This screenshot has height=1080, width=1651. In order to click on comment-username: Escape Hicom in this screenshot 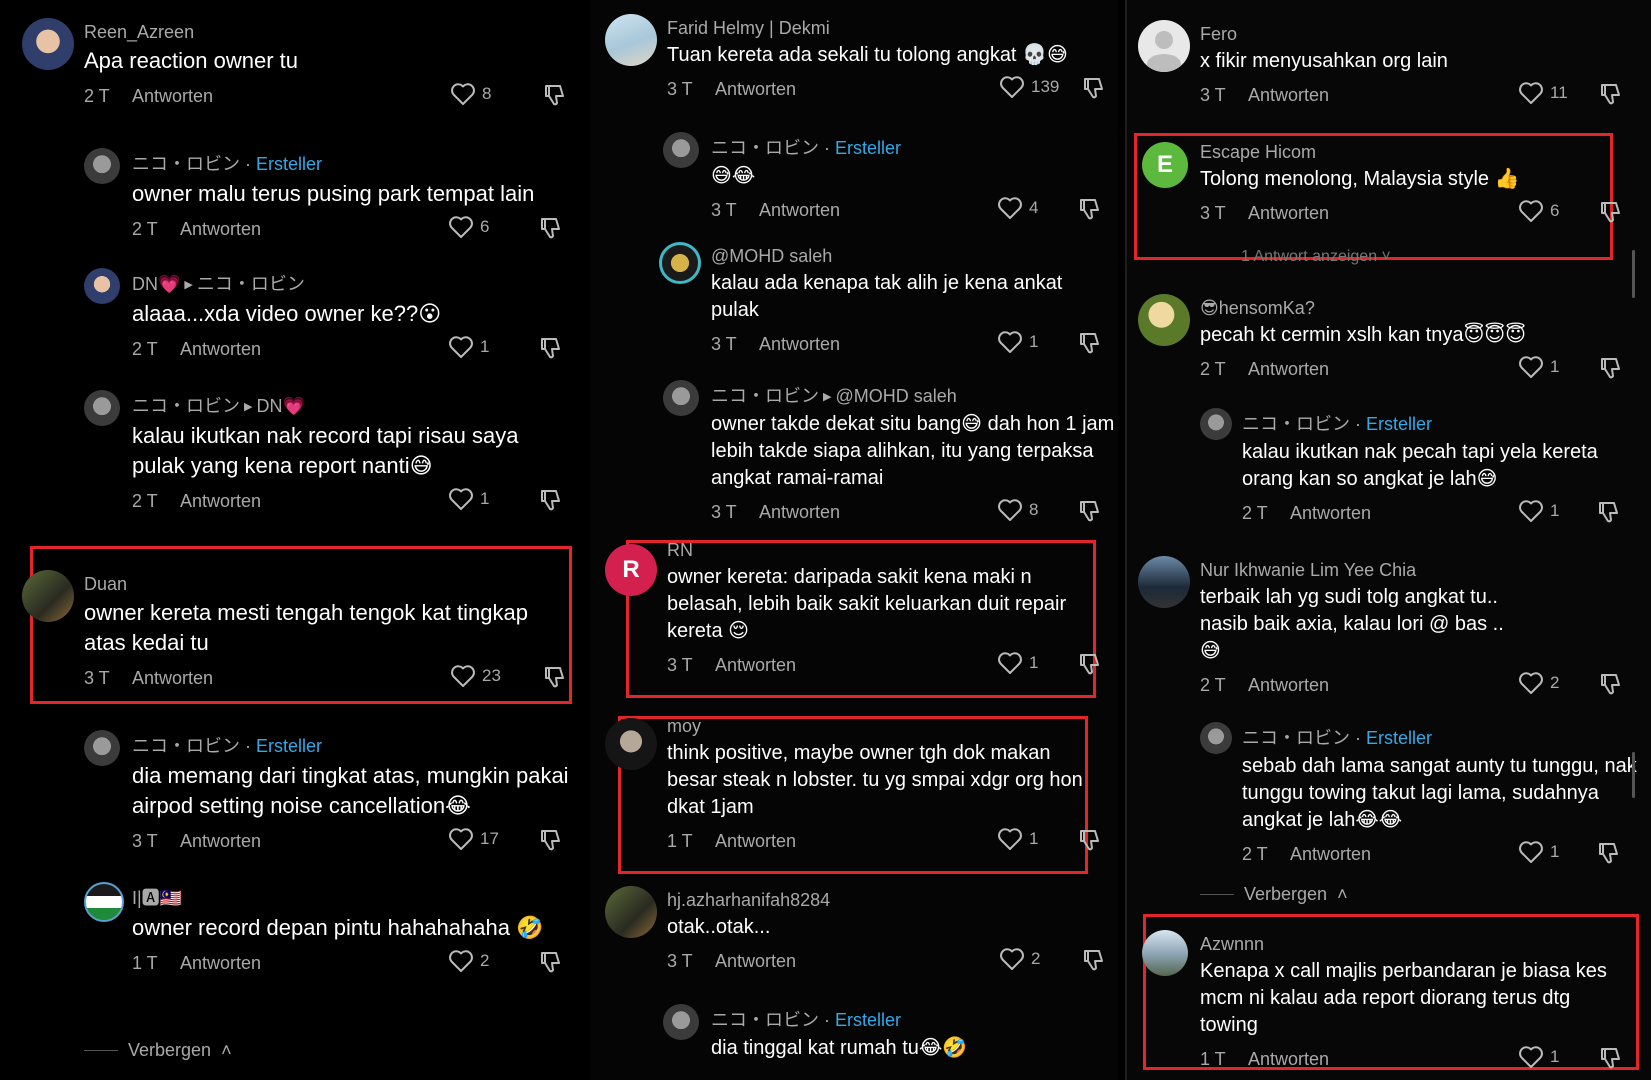, I will do `click(1415, 152)`.